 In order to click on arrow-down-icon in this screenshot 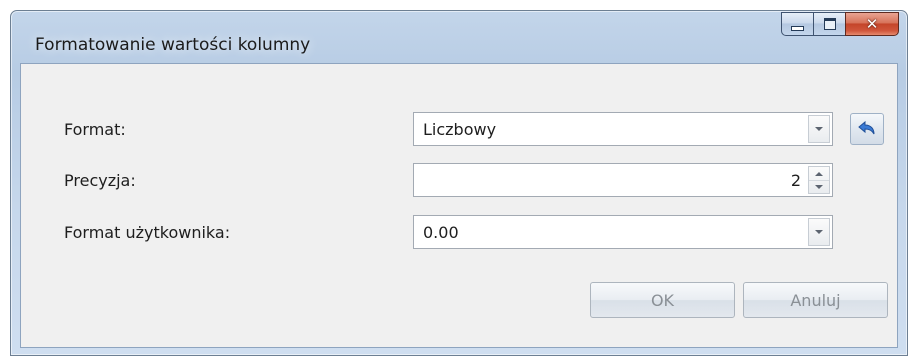, I will do `click(819, 186)`.